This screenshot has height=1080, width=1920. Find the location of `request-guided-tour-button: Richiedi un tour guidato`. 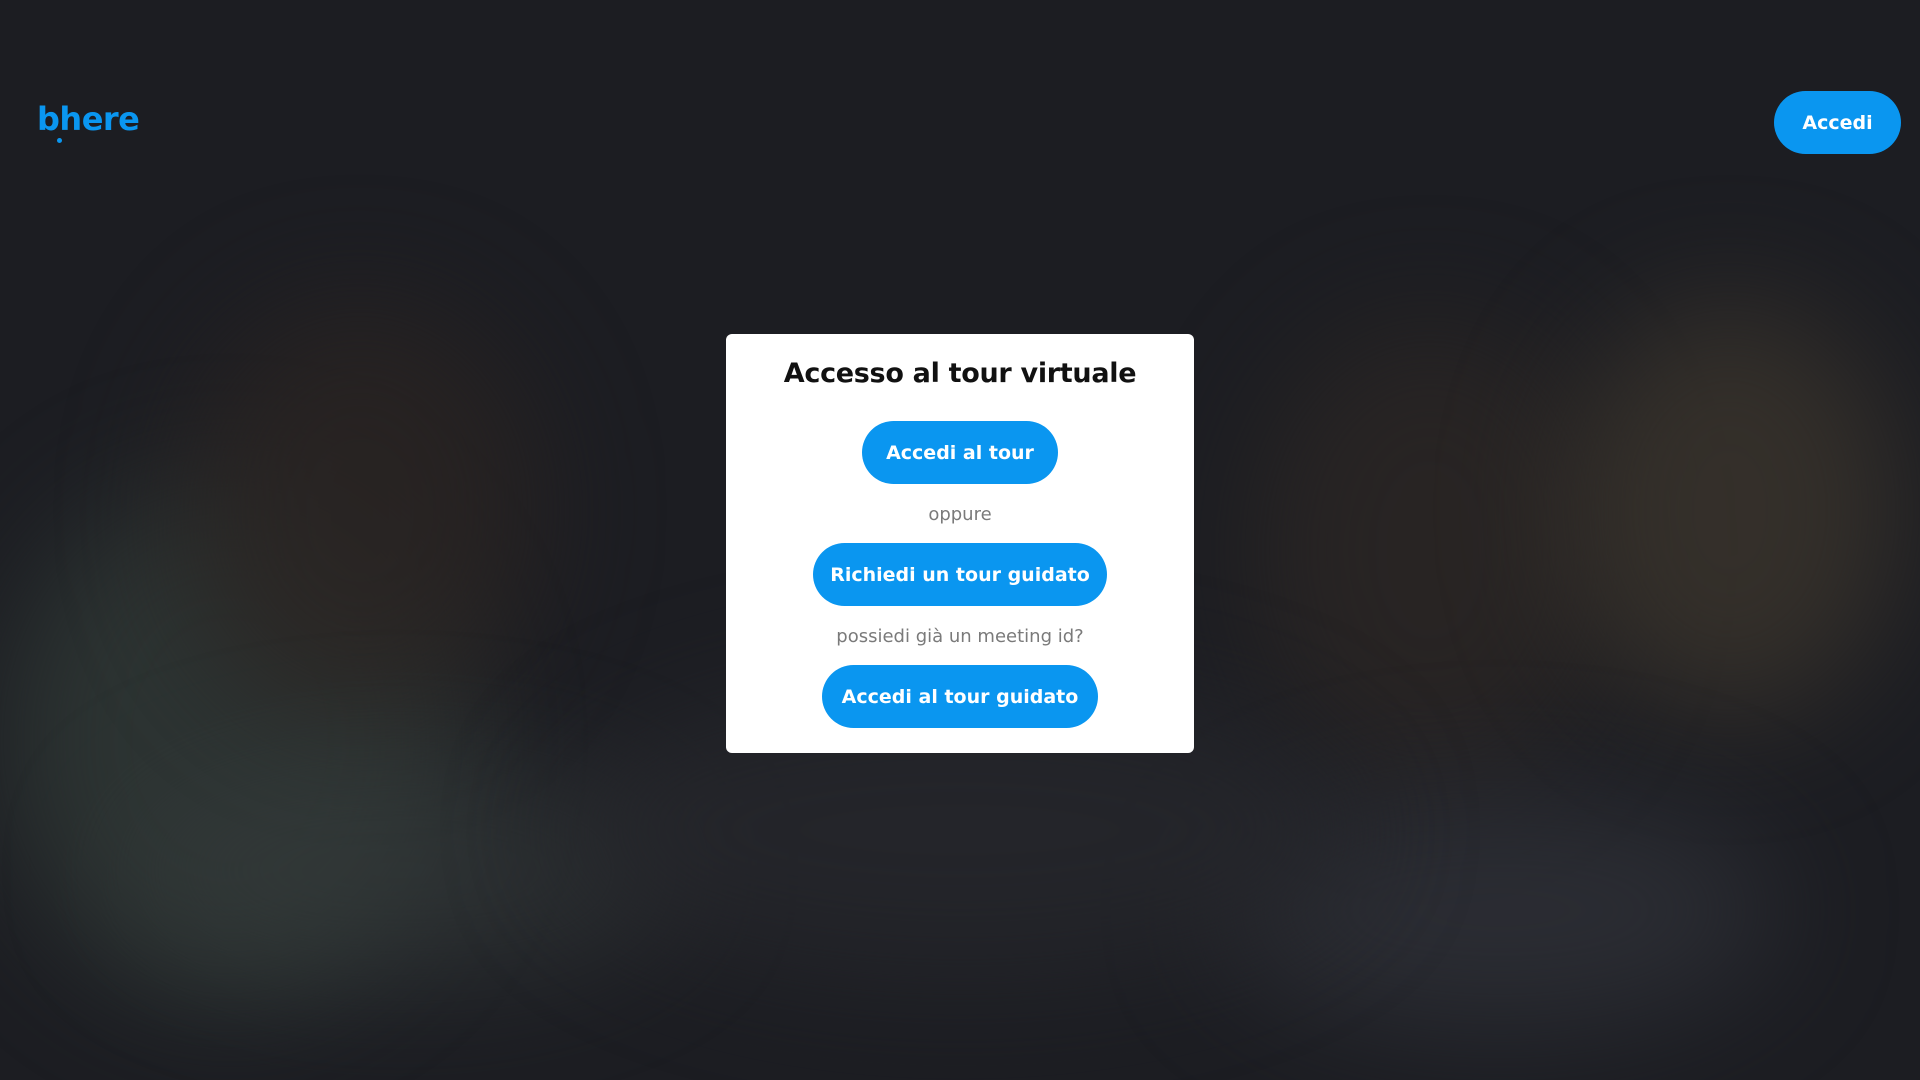

request-guided-tour-button: Richiedi un tour guidato is located at coordinates (960, 574).